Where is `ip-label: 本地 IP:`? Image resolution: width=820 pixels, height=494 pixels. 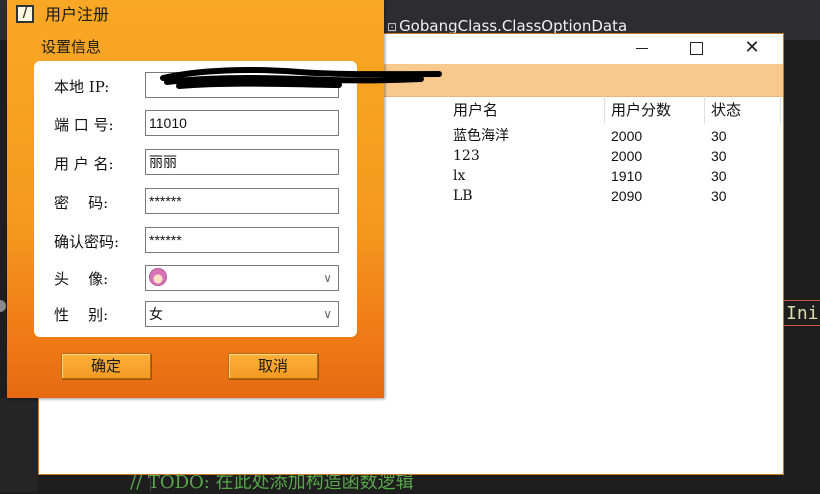
ip-label: 本地 IP: is located at coordinates (82, 87).